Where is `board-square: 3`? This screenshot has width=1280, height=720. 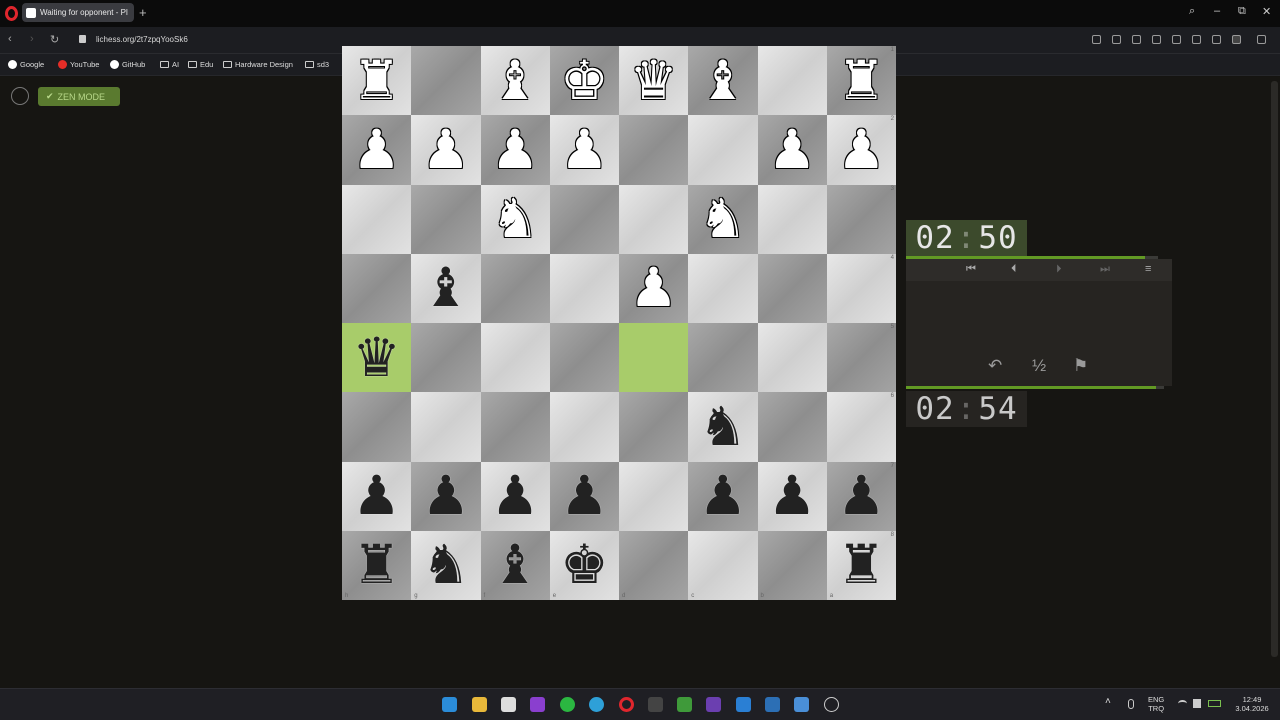 board-square: 3 is located at coordinates (861, 219).